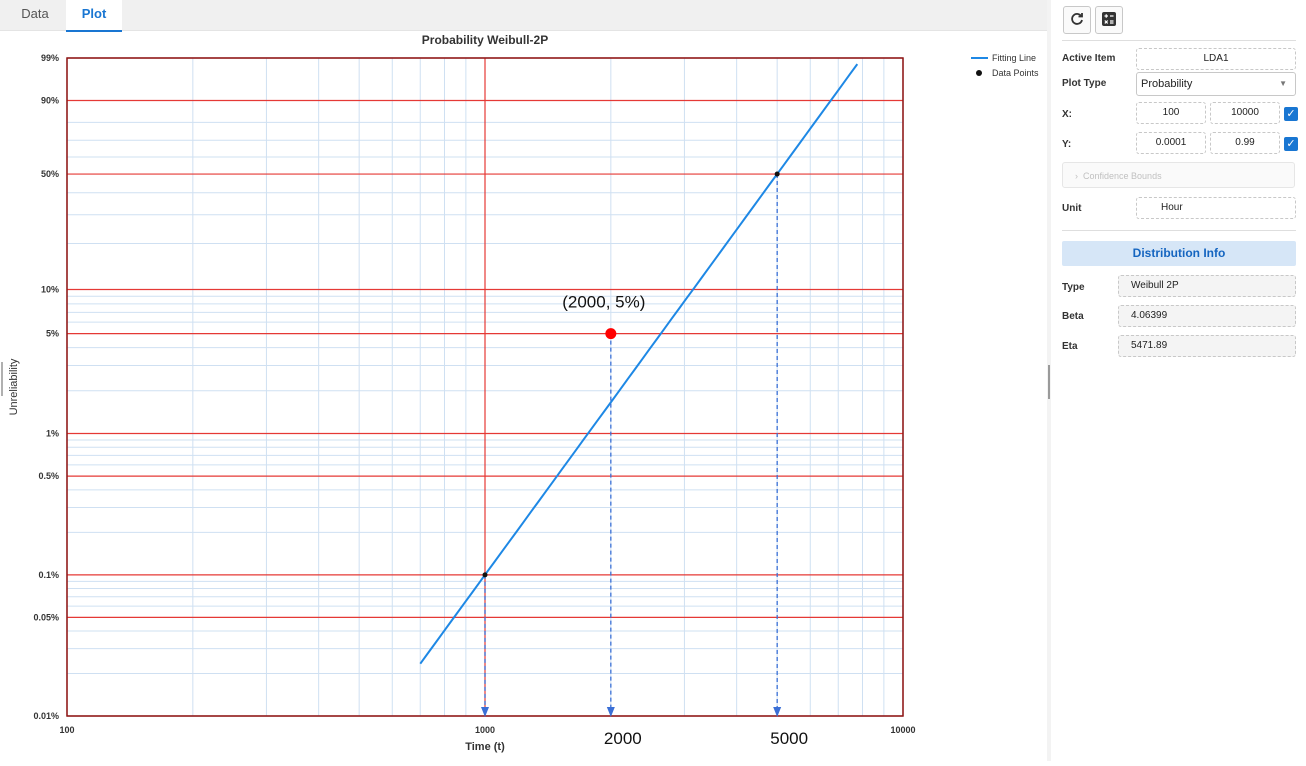  I want to click on drop-label: 2000, so click(623, 738).